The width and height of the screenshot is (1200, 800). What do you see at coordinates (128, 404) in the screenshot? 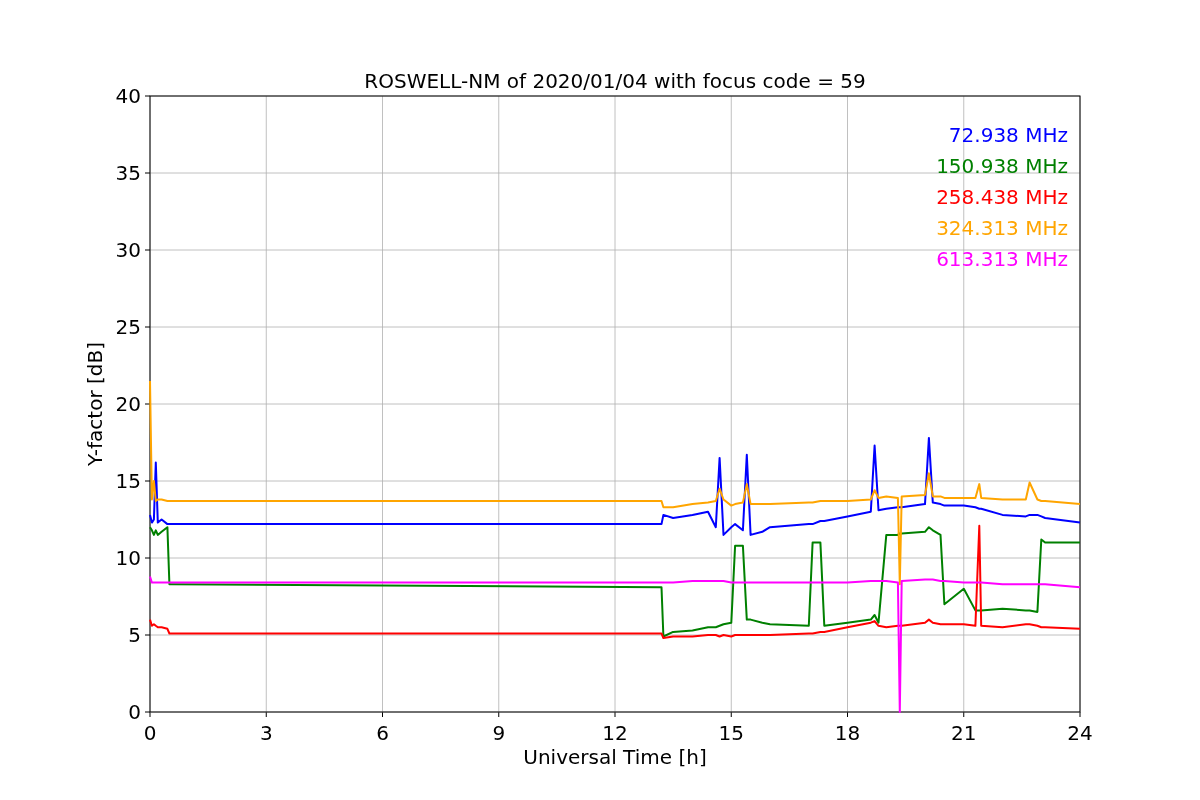
I see `y-tick-label: 20` at bounding box center [128, 404].